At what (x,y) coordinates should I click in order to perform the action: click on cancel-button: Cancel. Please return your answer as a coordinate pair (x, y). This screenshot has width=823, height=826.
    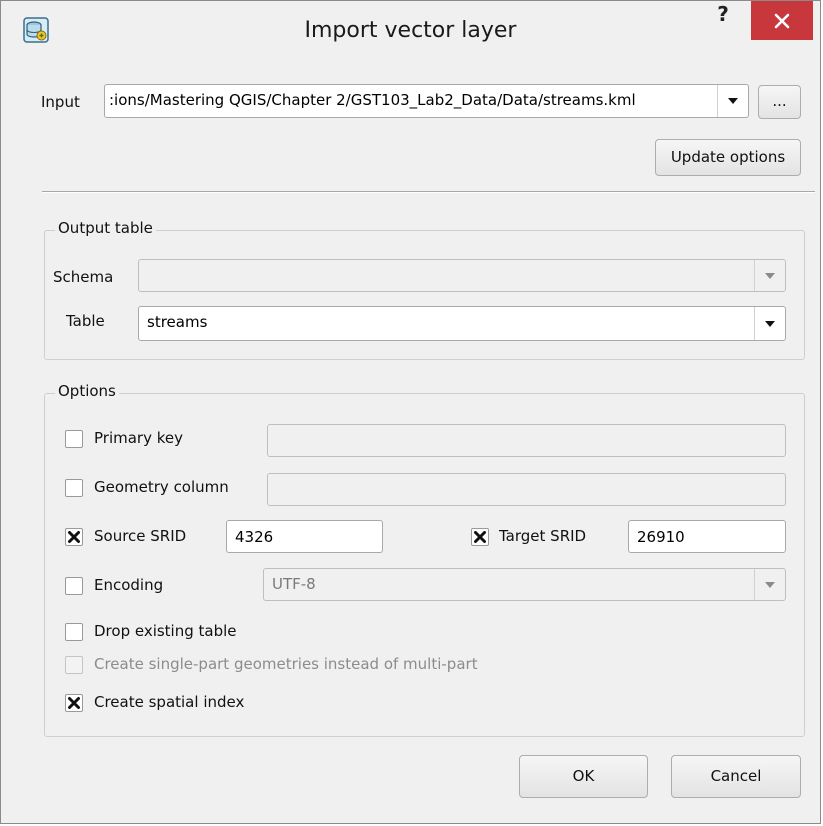
    Looking at the image, I should click on (736, 776).